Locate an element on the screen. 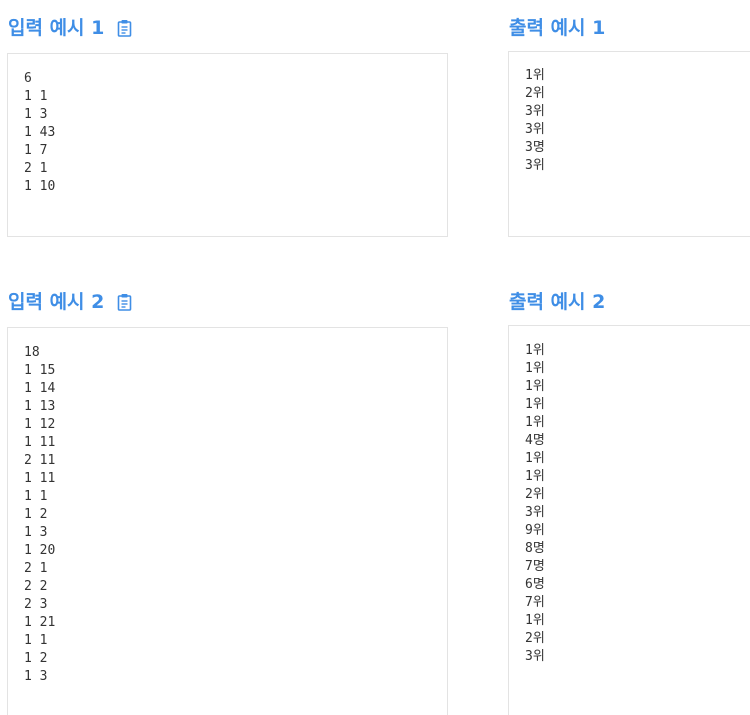 The height and width of the screenshot is (715, 750). sample-input-2-heading: 입력 예시 2 is located at coordinates (70, 302).